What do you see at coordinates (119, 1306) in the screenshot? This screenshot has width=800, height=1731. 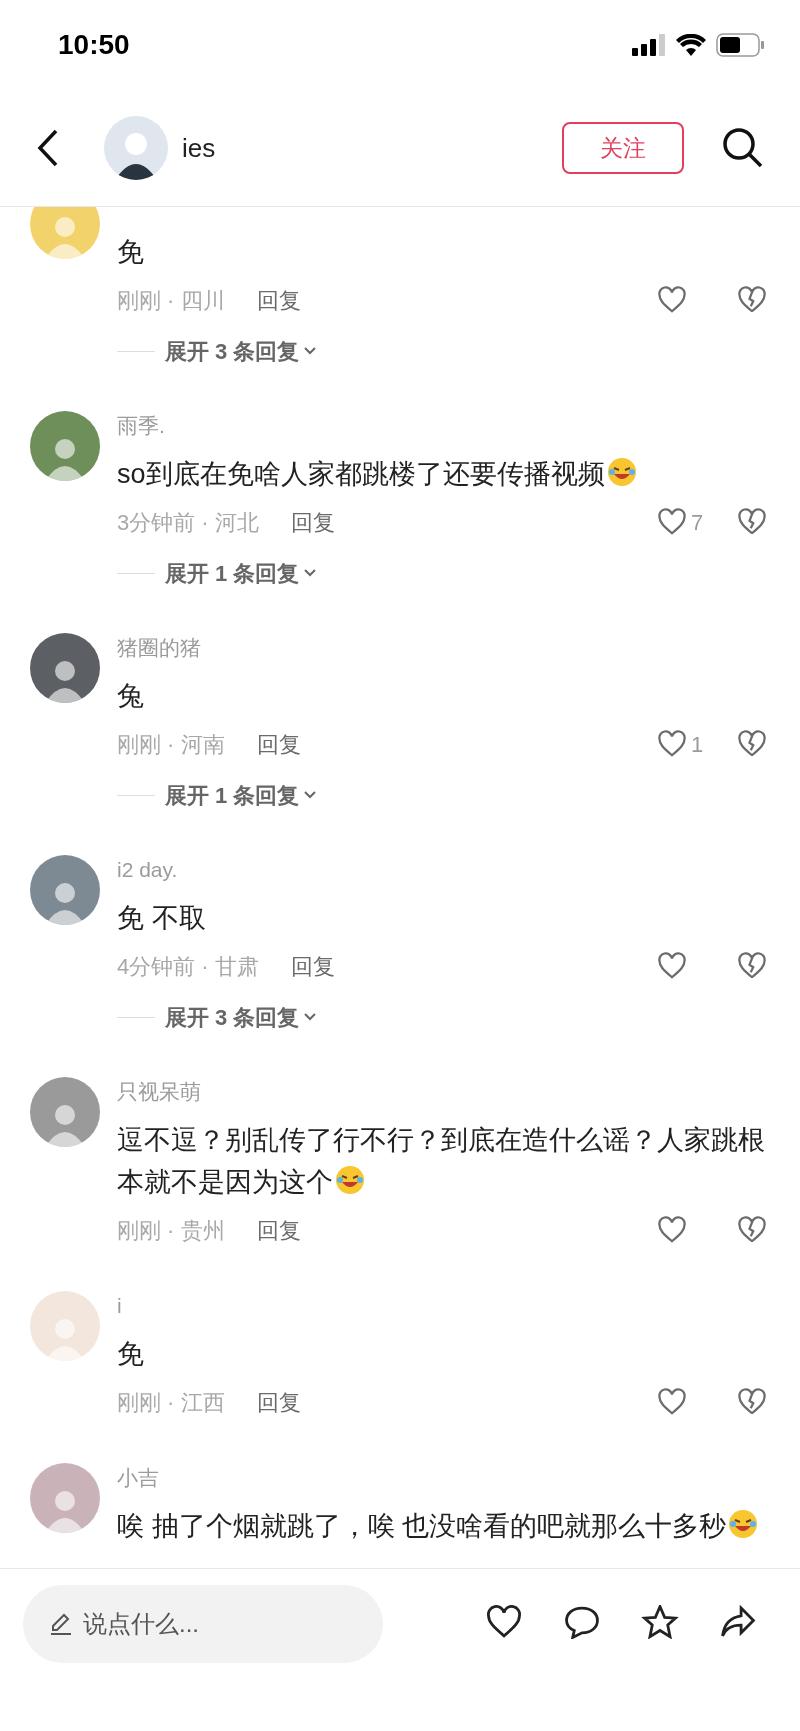 I see `user-name: i` at bounding box center [119, 1306].